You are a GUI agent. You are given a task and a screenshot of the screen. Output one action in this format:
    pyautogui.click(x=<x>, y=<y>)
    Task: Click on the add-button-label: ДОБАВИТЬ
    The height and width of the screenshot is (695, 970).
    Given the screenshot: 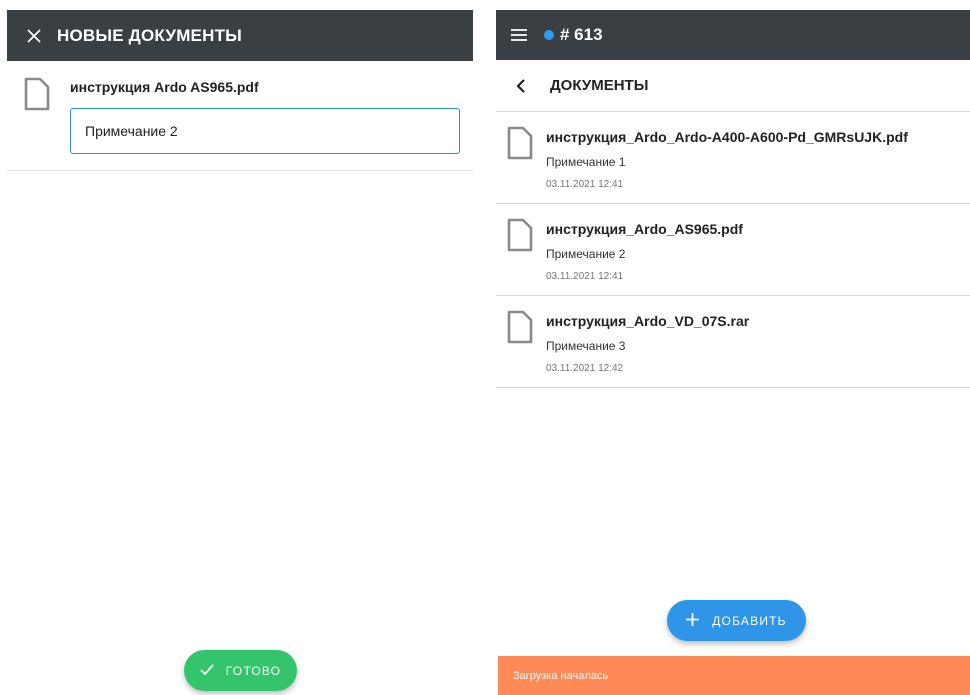 What is the action you would take?
    pyautogui.click(x=749, y=620)
    